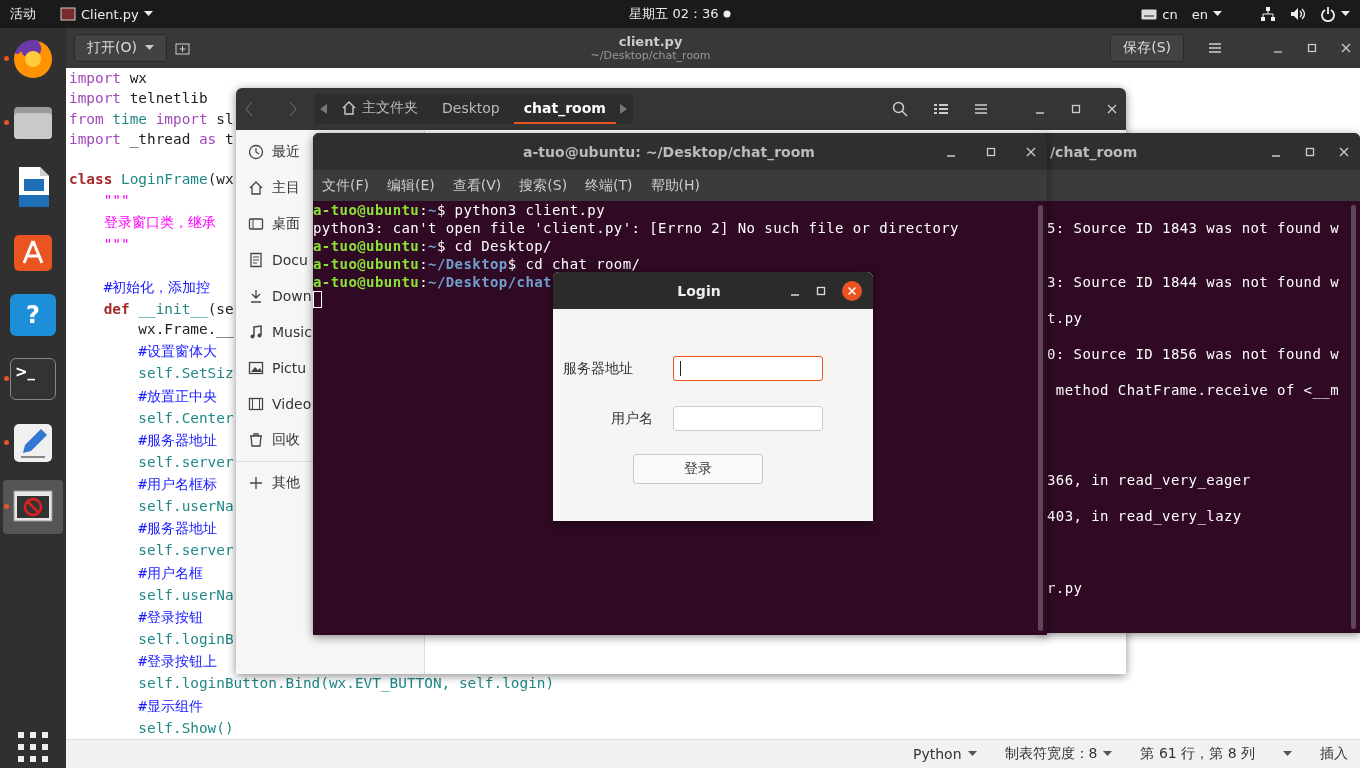  What do you see at coordinates (185, 462) in the screenshot?
I see `code-line: self.server` at bounding box center [185, 462].